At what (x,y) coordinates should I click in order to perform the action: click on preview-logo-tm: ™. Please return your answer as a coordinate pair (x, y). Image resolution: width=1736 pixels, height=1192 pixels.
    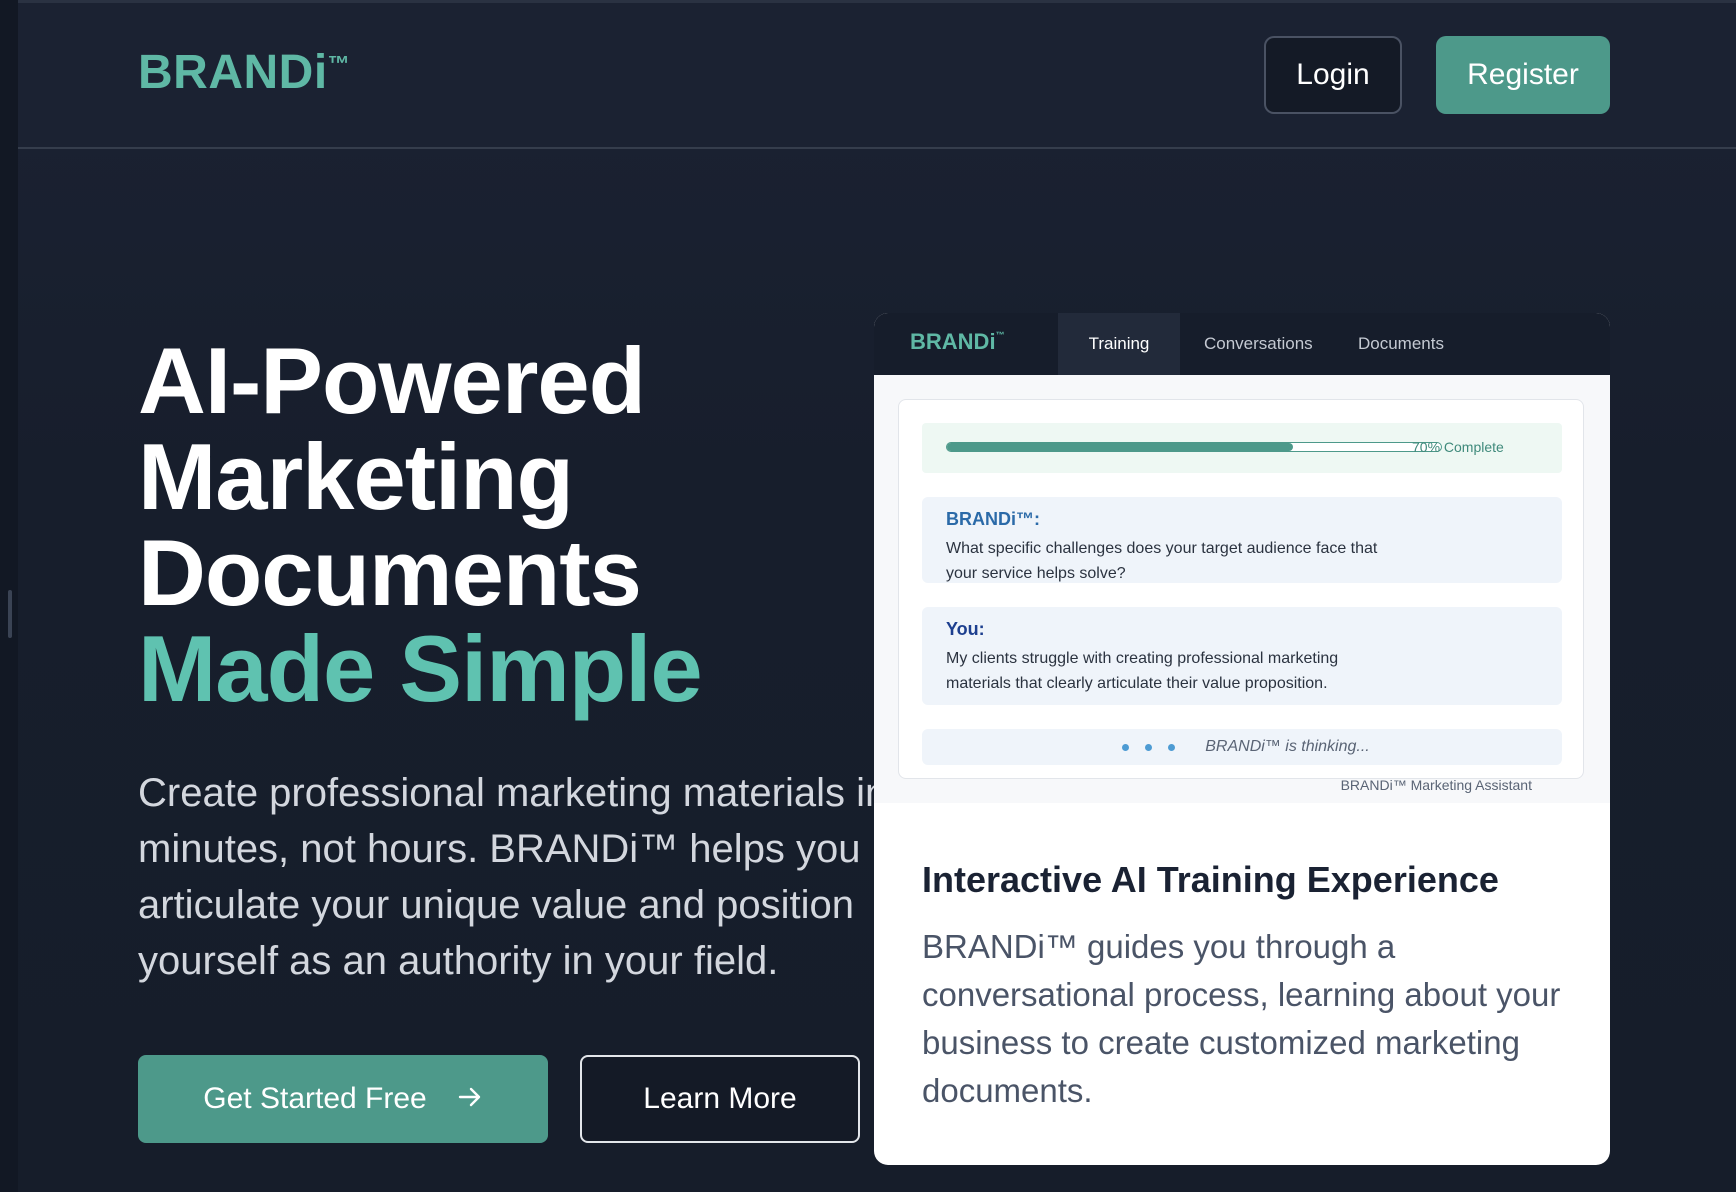
    Looking at the image, I should click on (1000, 335).